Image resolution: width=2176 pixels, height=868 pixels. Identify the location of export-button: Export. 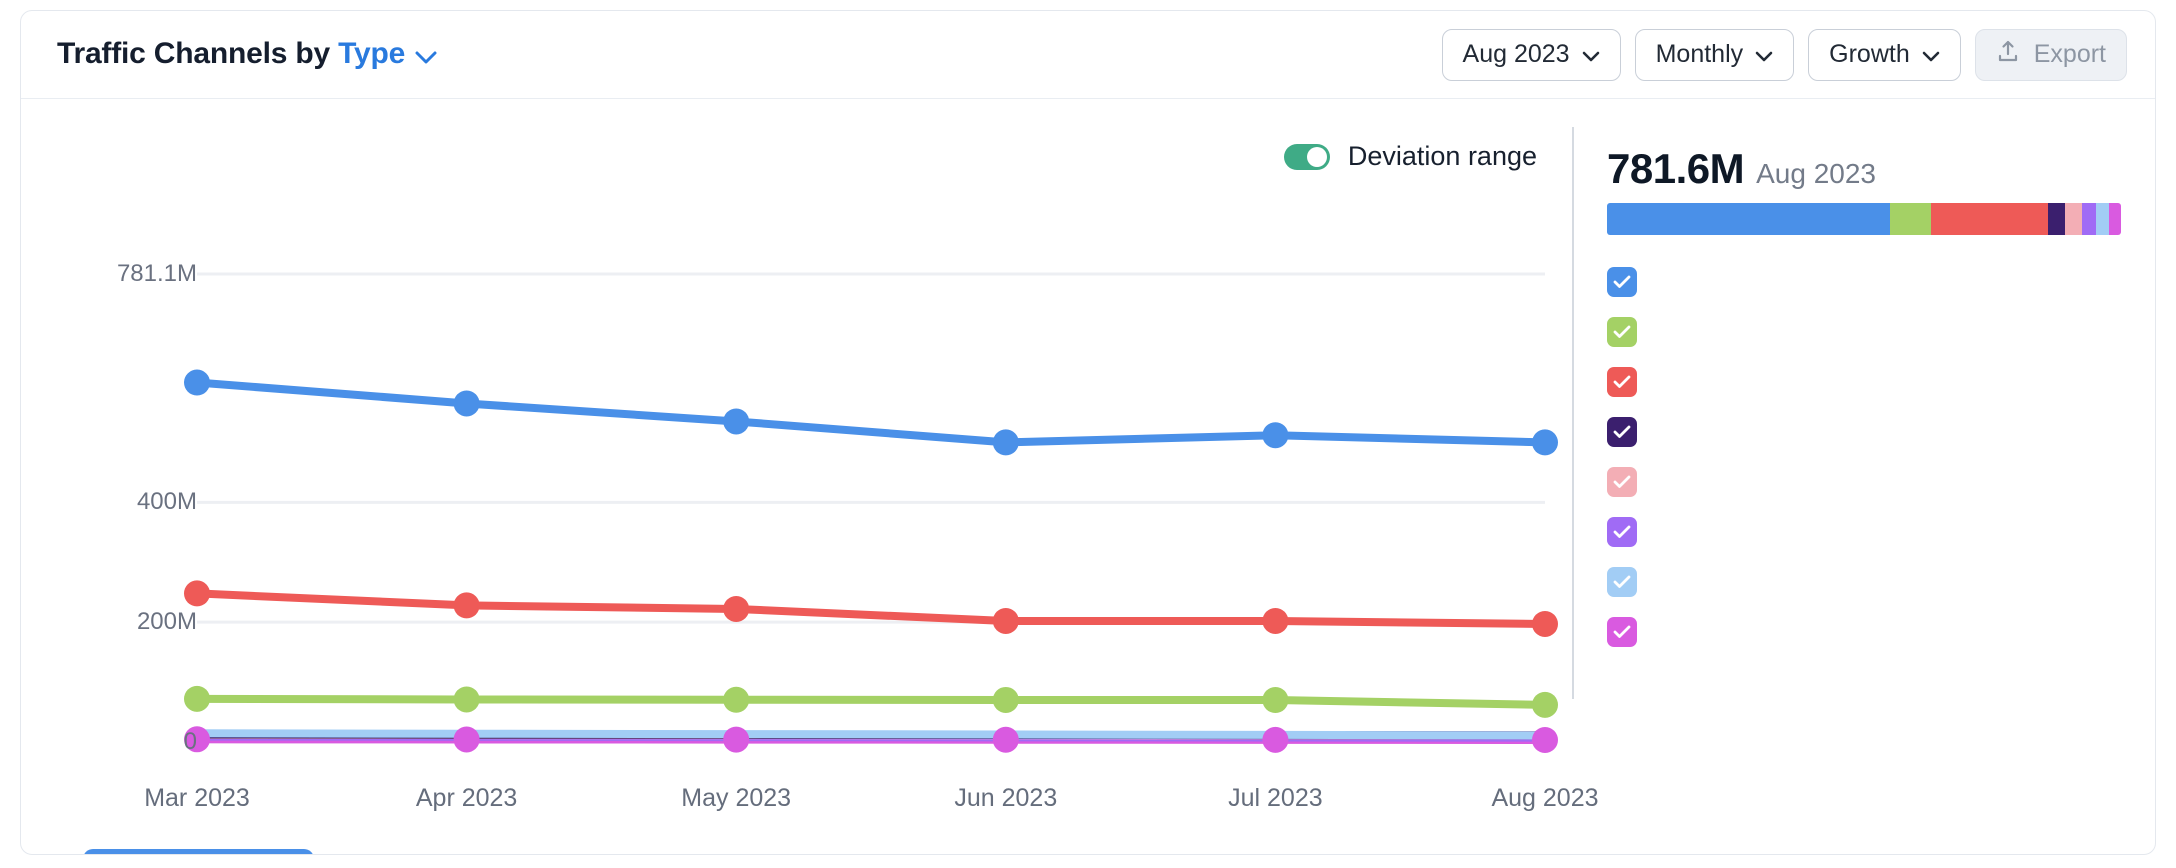
(2050, 54).